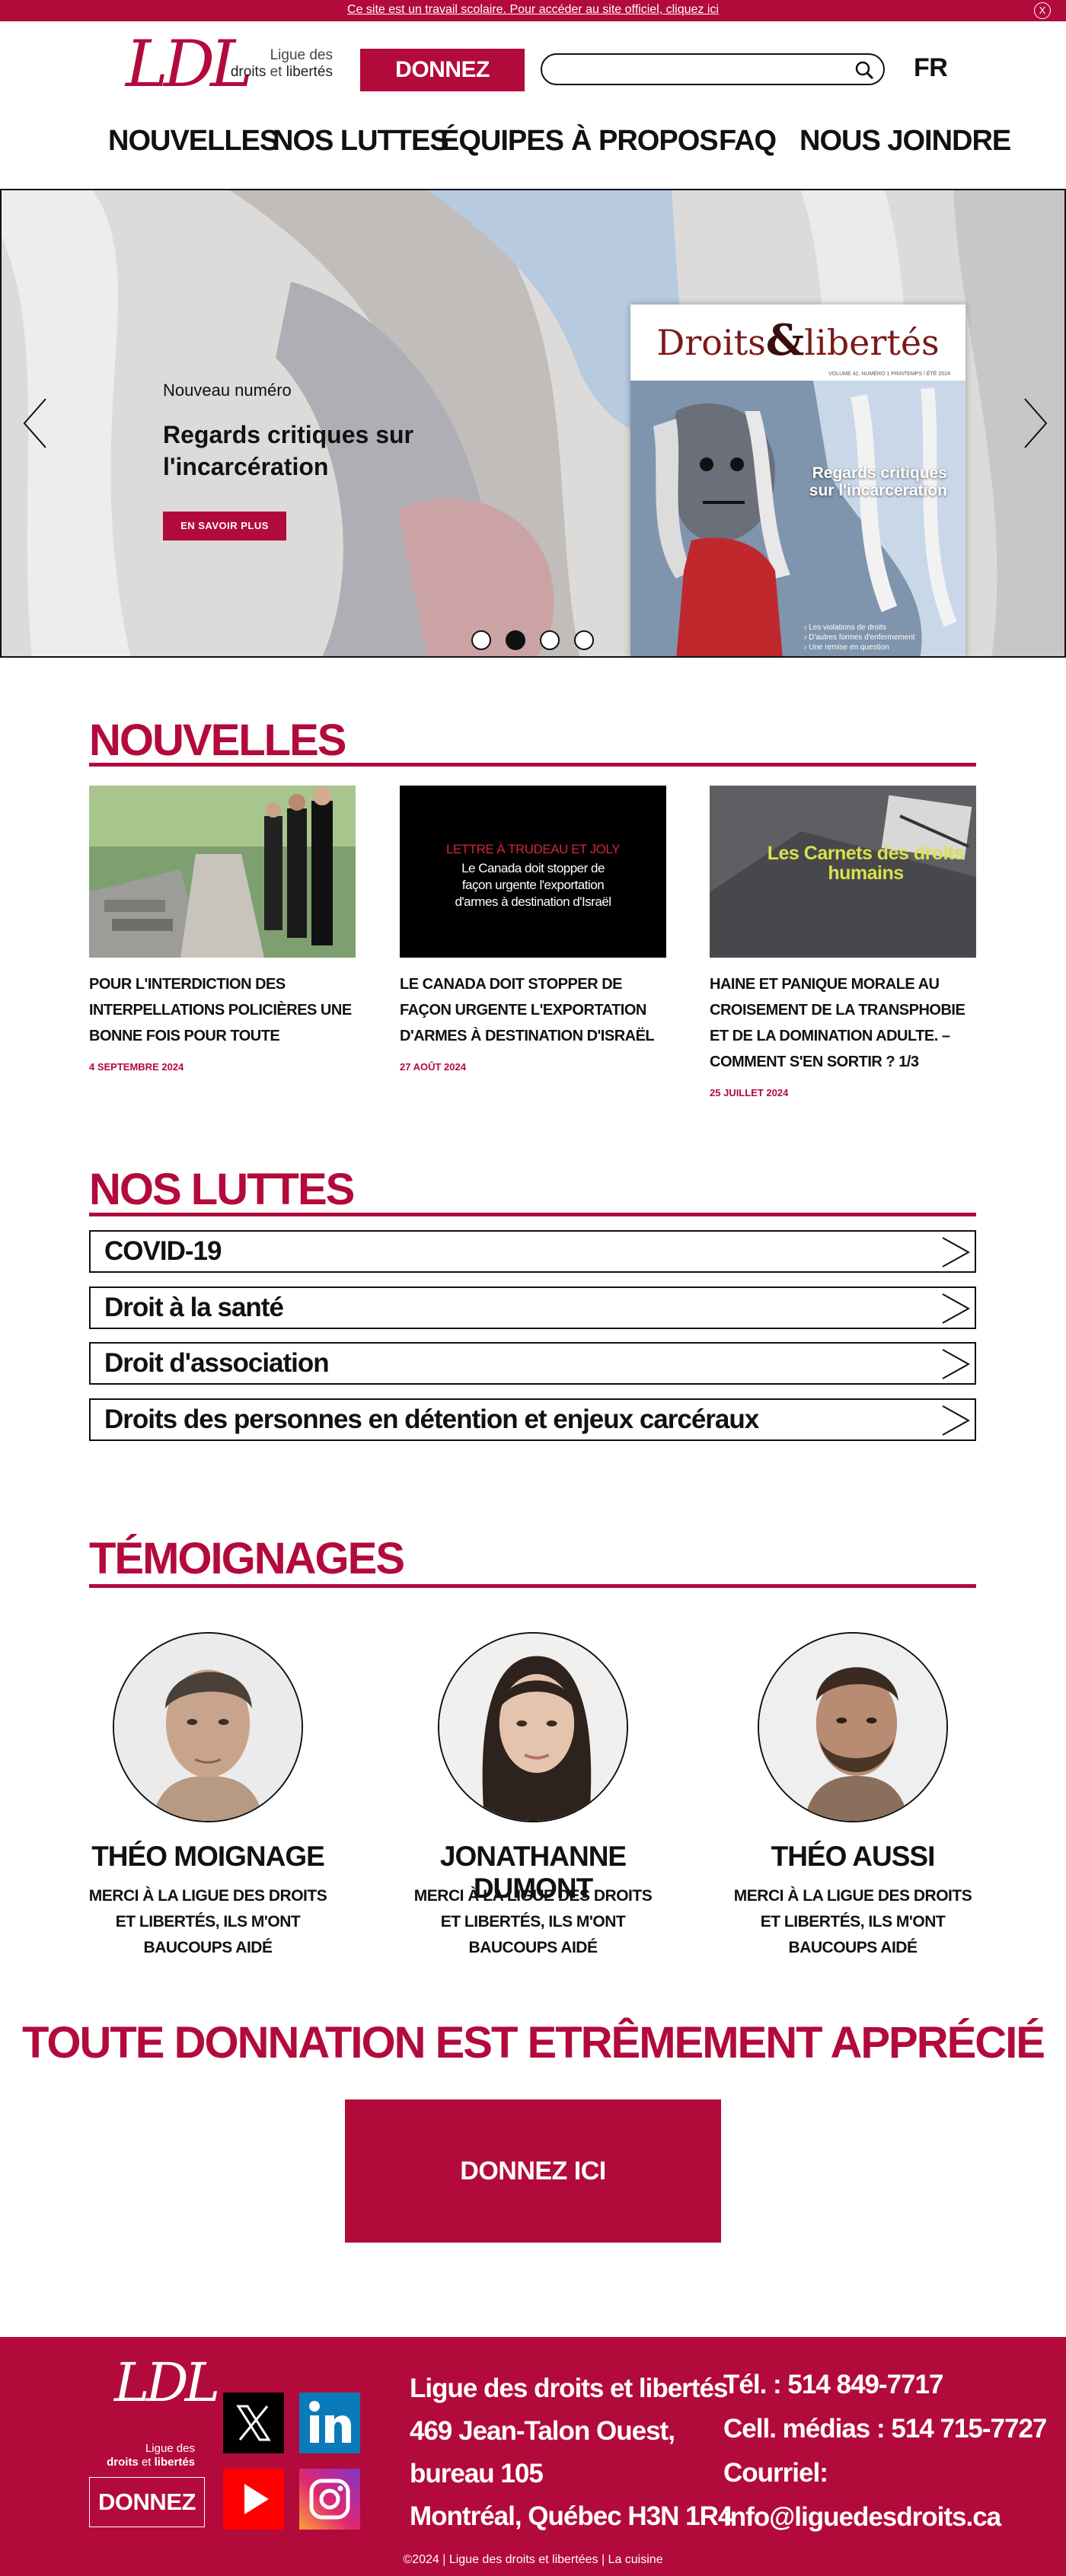 The width and height of the screenshot is (1066, 2576). Describe the element at coordinates (329, 2500) in the screenshot. I see `instagram-icon` at that location.